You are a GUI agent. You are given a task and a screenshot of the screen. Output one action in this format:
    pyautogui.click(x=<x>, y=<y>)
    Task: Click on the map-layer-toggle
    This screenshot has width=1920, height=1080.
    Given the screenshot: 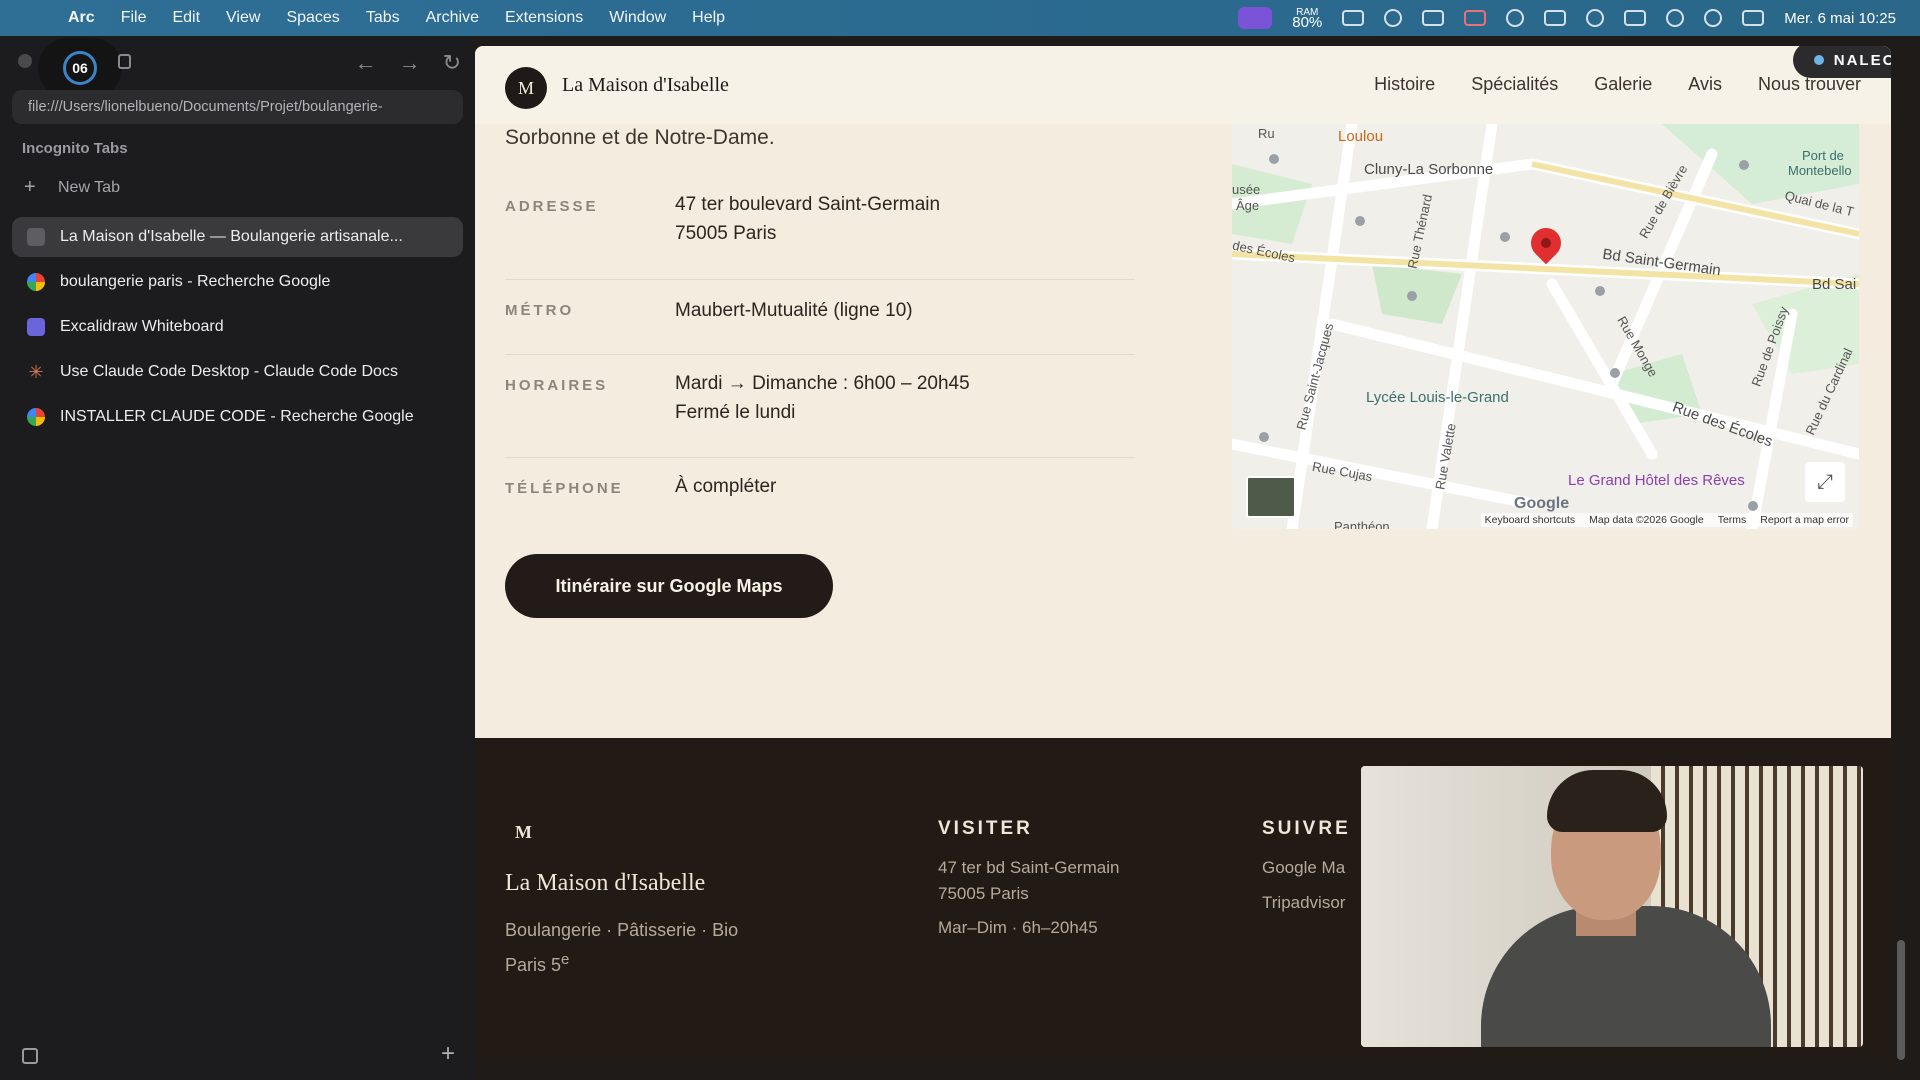 What is the action you would take?
    pyautogui.click(x=1271, y=497)
    